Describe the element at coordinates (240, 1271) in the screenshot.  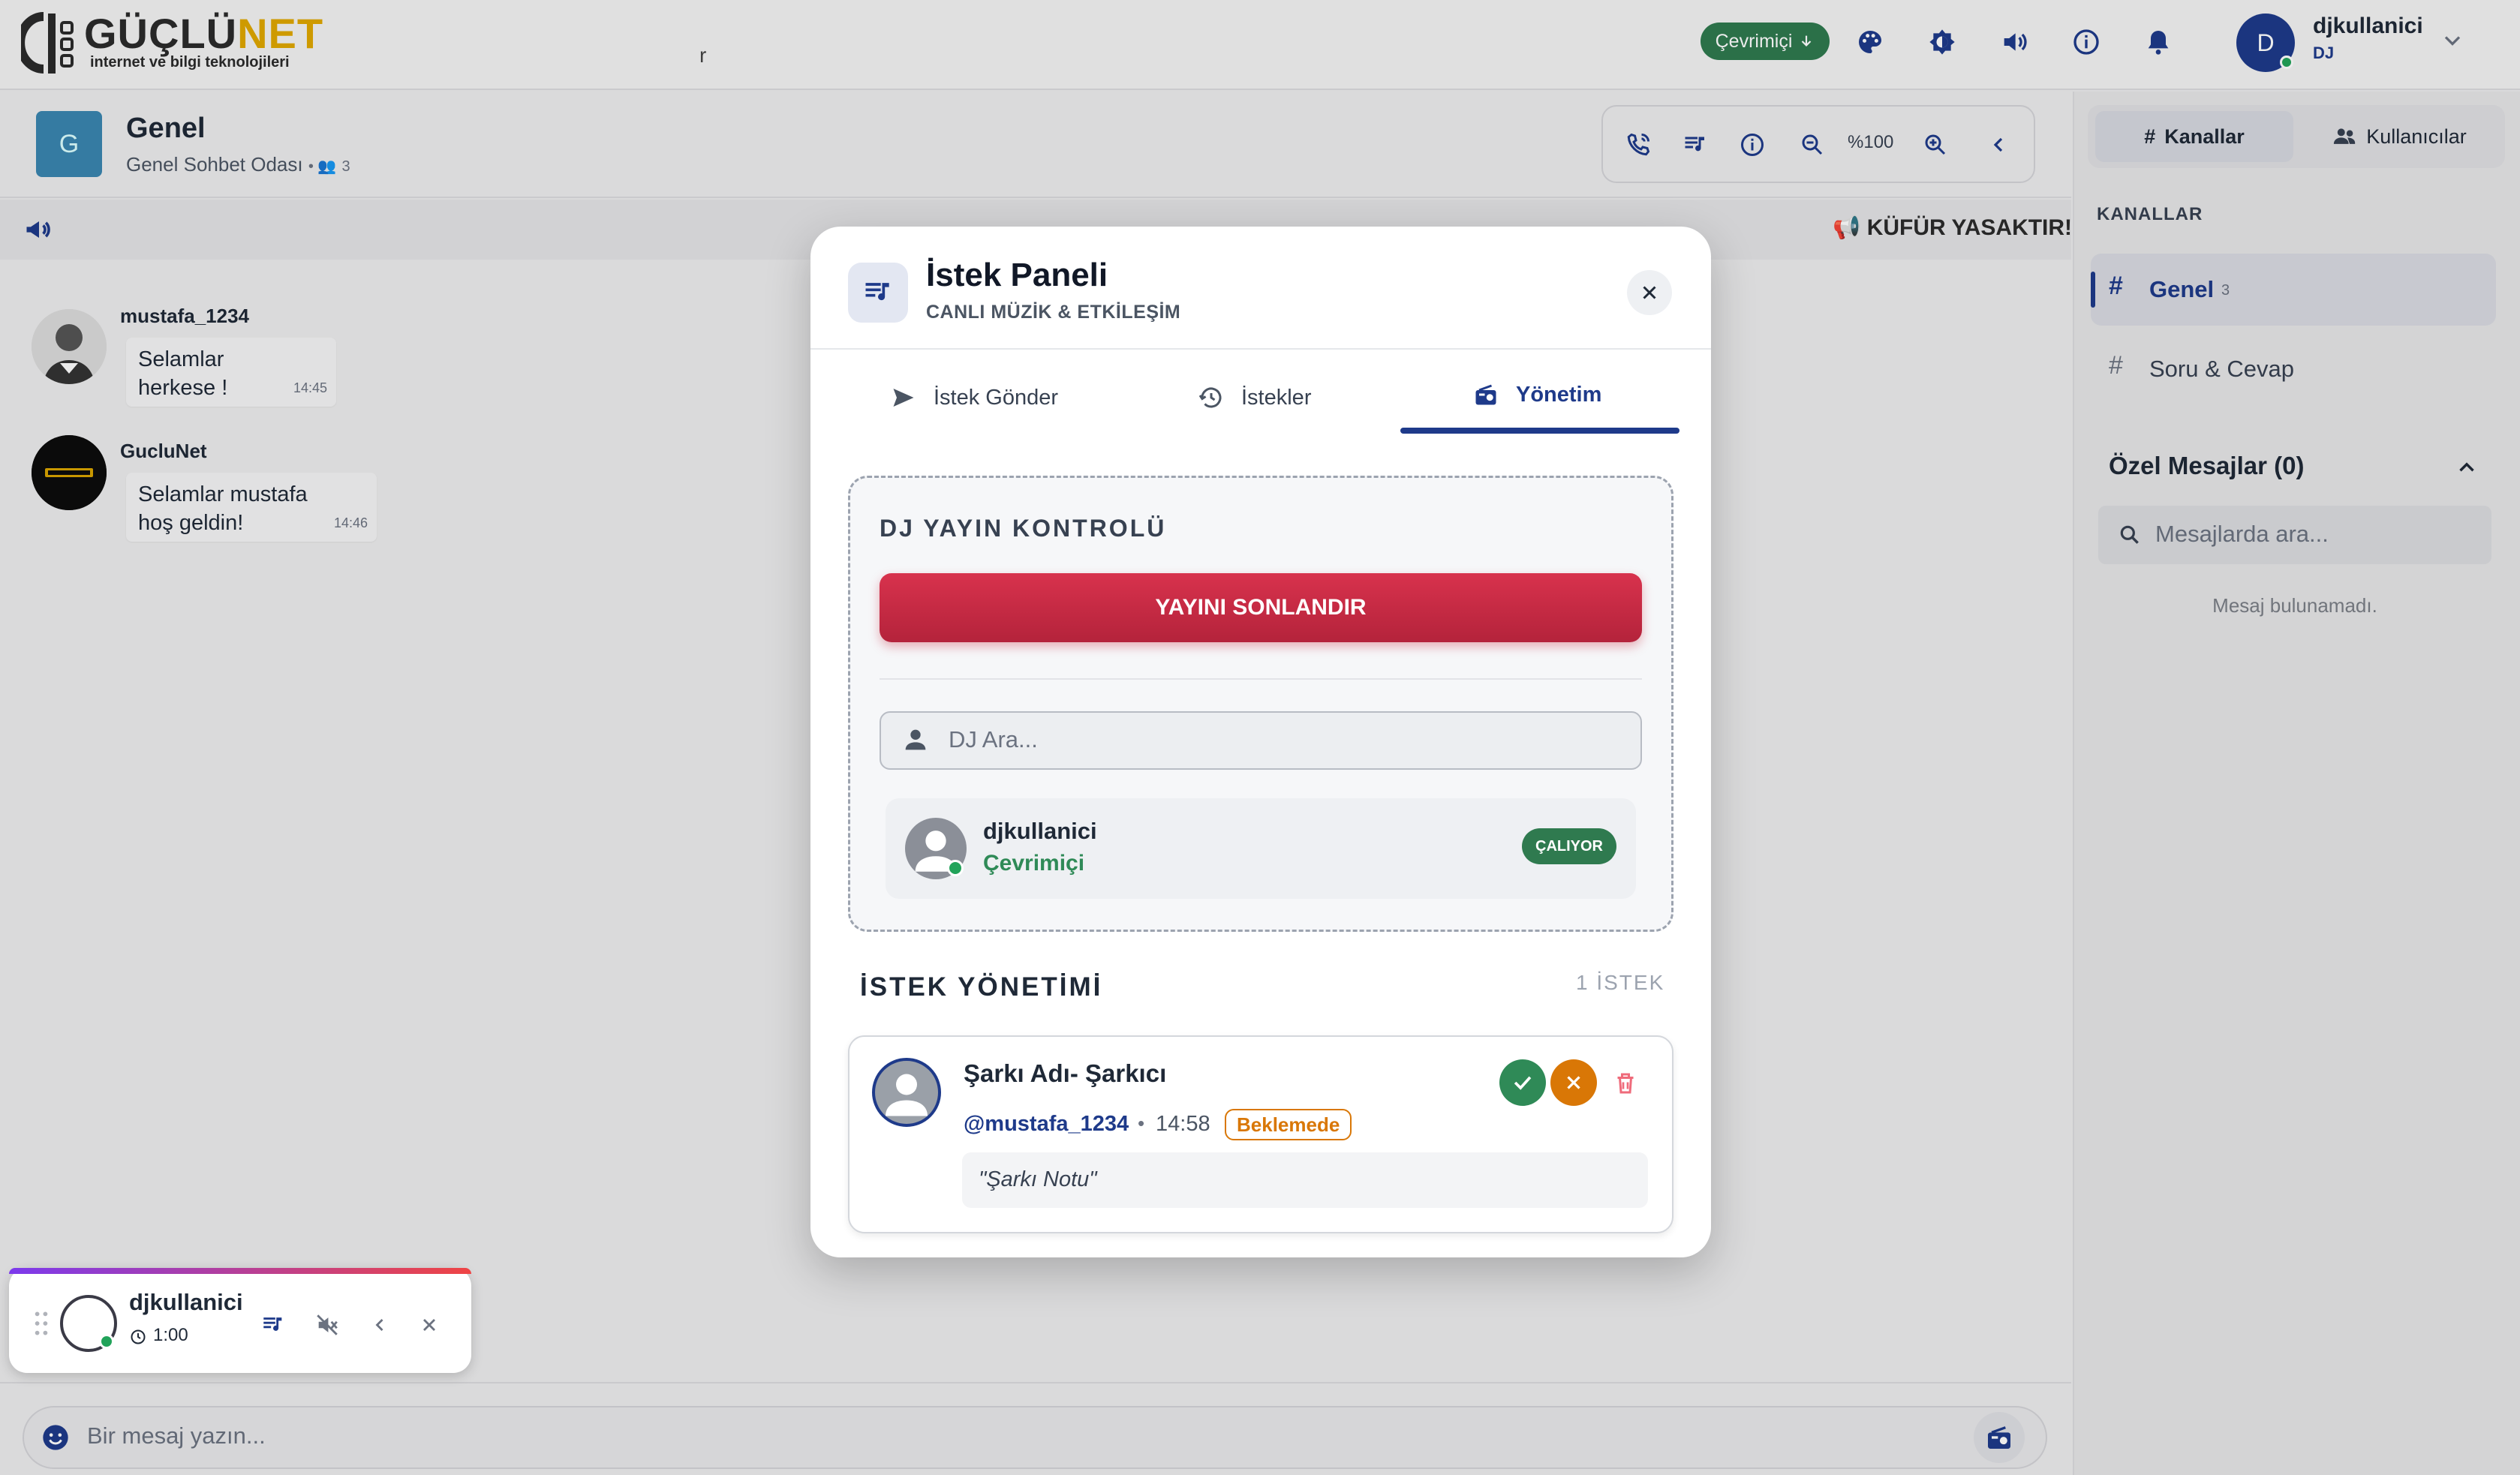
I see `player-accent-bar` at that location.